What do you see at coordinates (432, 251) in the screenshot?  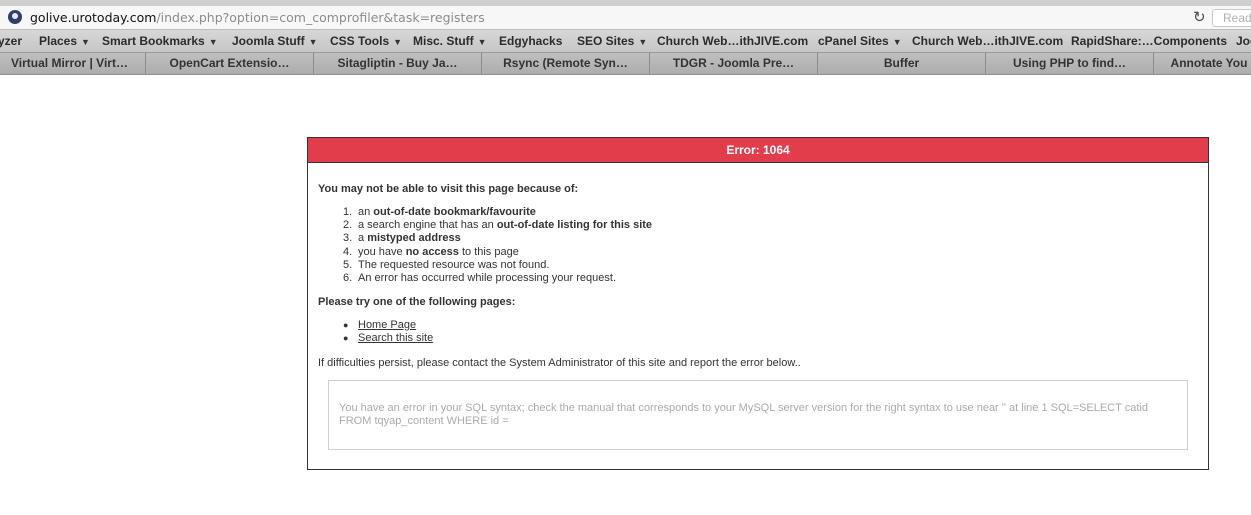 I see `reason-emphasis: no access` at bounding box center [432, 251].